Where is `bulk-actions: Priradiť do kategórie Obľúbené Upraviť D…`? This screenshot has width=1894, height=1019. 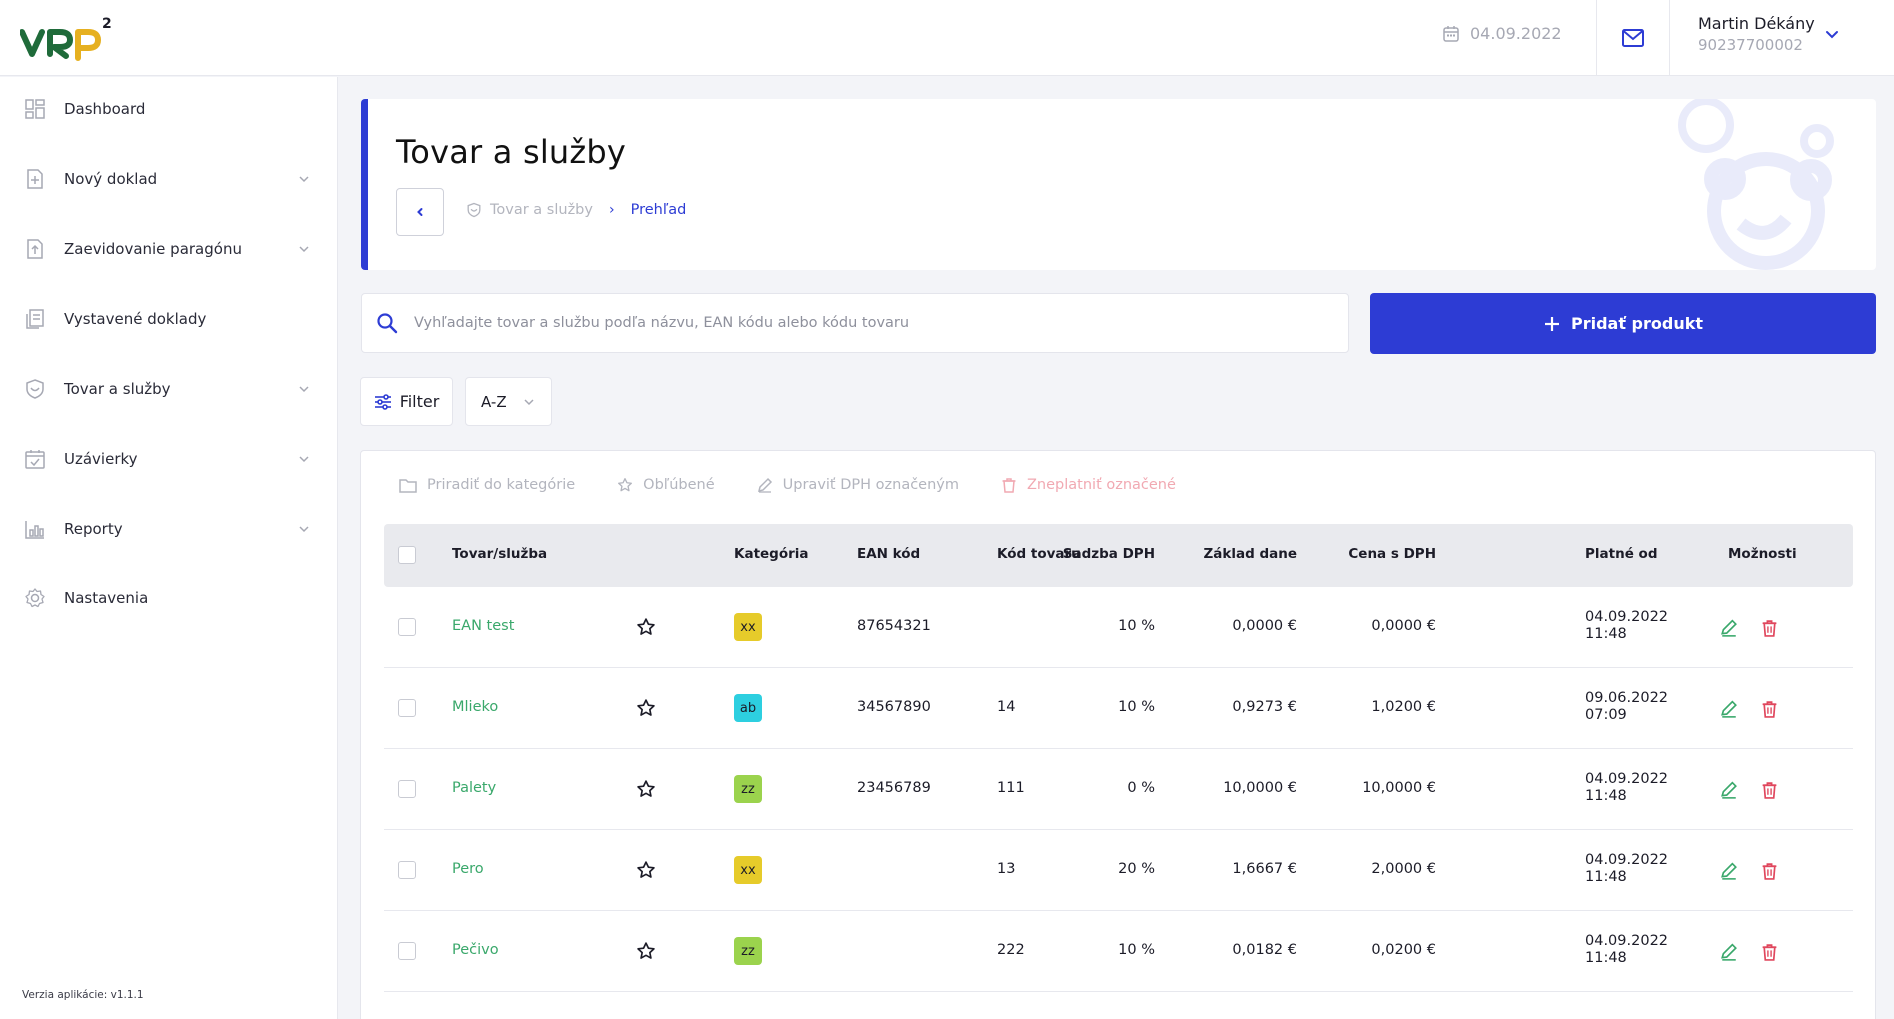 bulk-actions: Priradiť do kategórie Obľúbené Upraviť D… is located at coordinates (808, 485).